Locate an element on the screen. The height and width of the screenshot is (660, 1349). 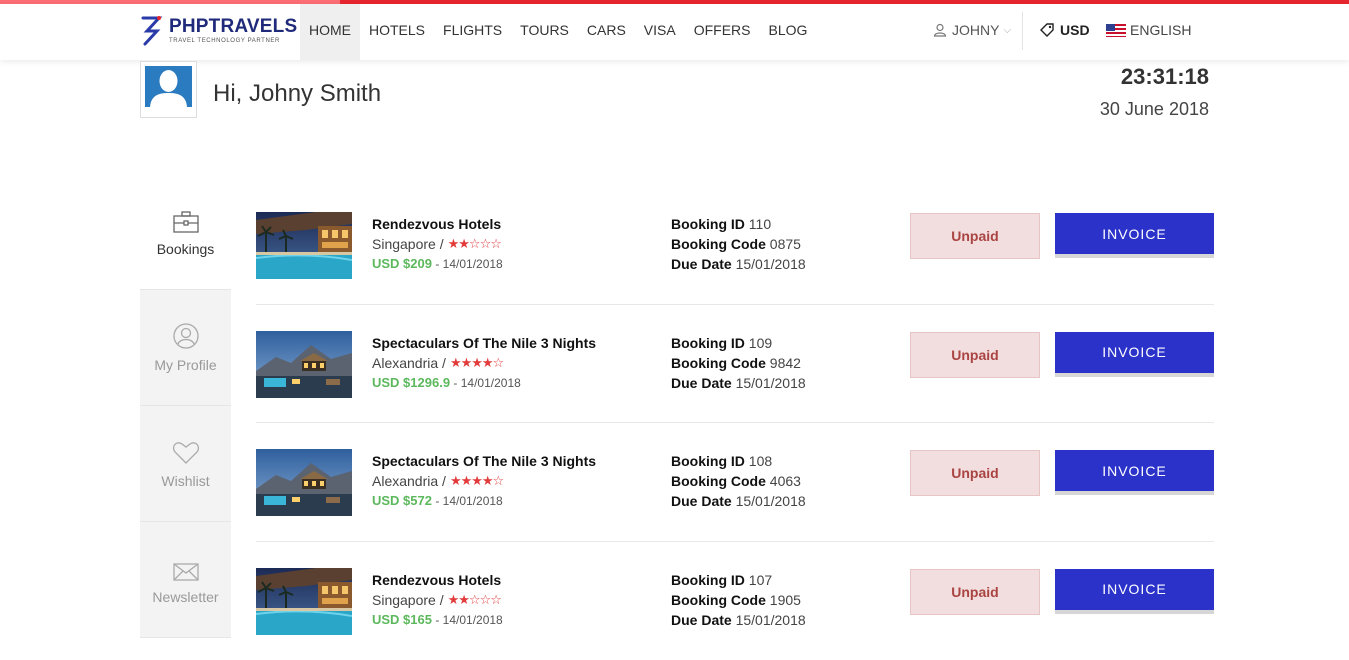
language-selector: ENGLISH is located at coordinates (1148, 30).